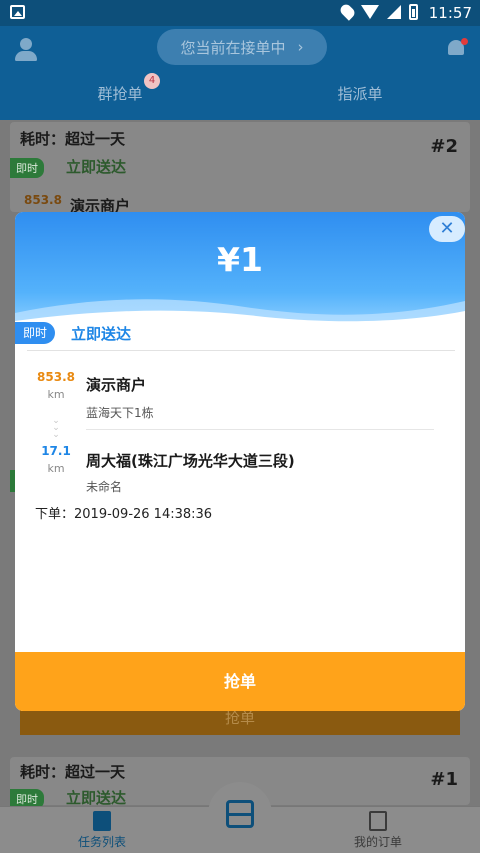 This screenshot has width=480, height=853. I want to click on nav-label: 我的订单, so click(377, 842).